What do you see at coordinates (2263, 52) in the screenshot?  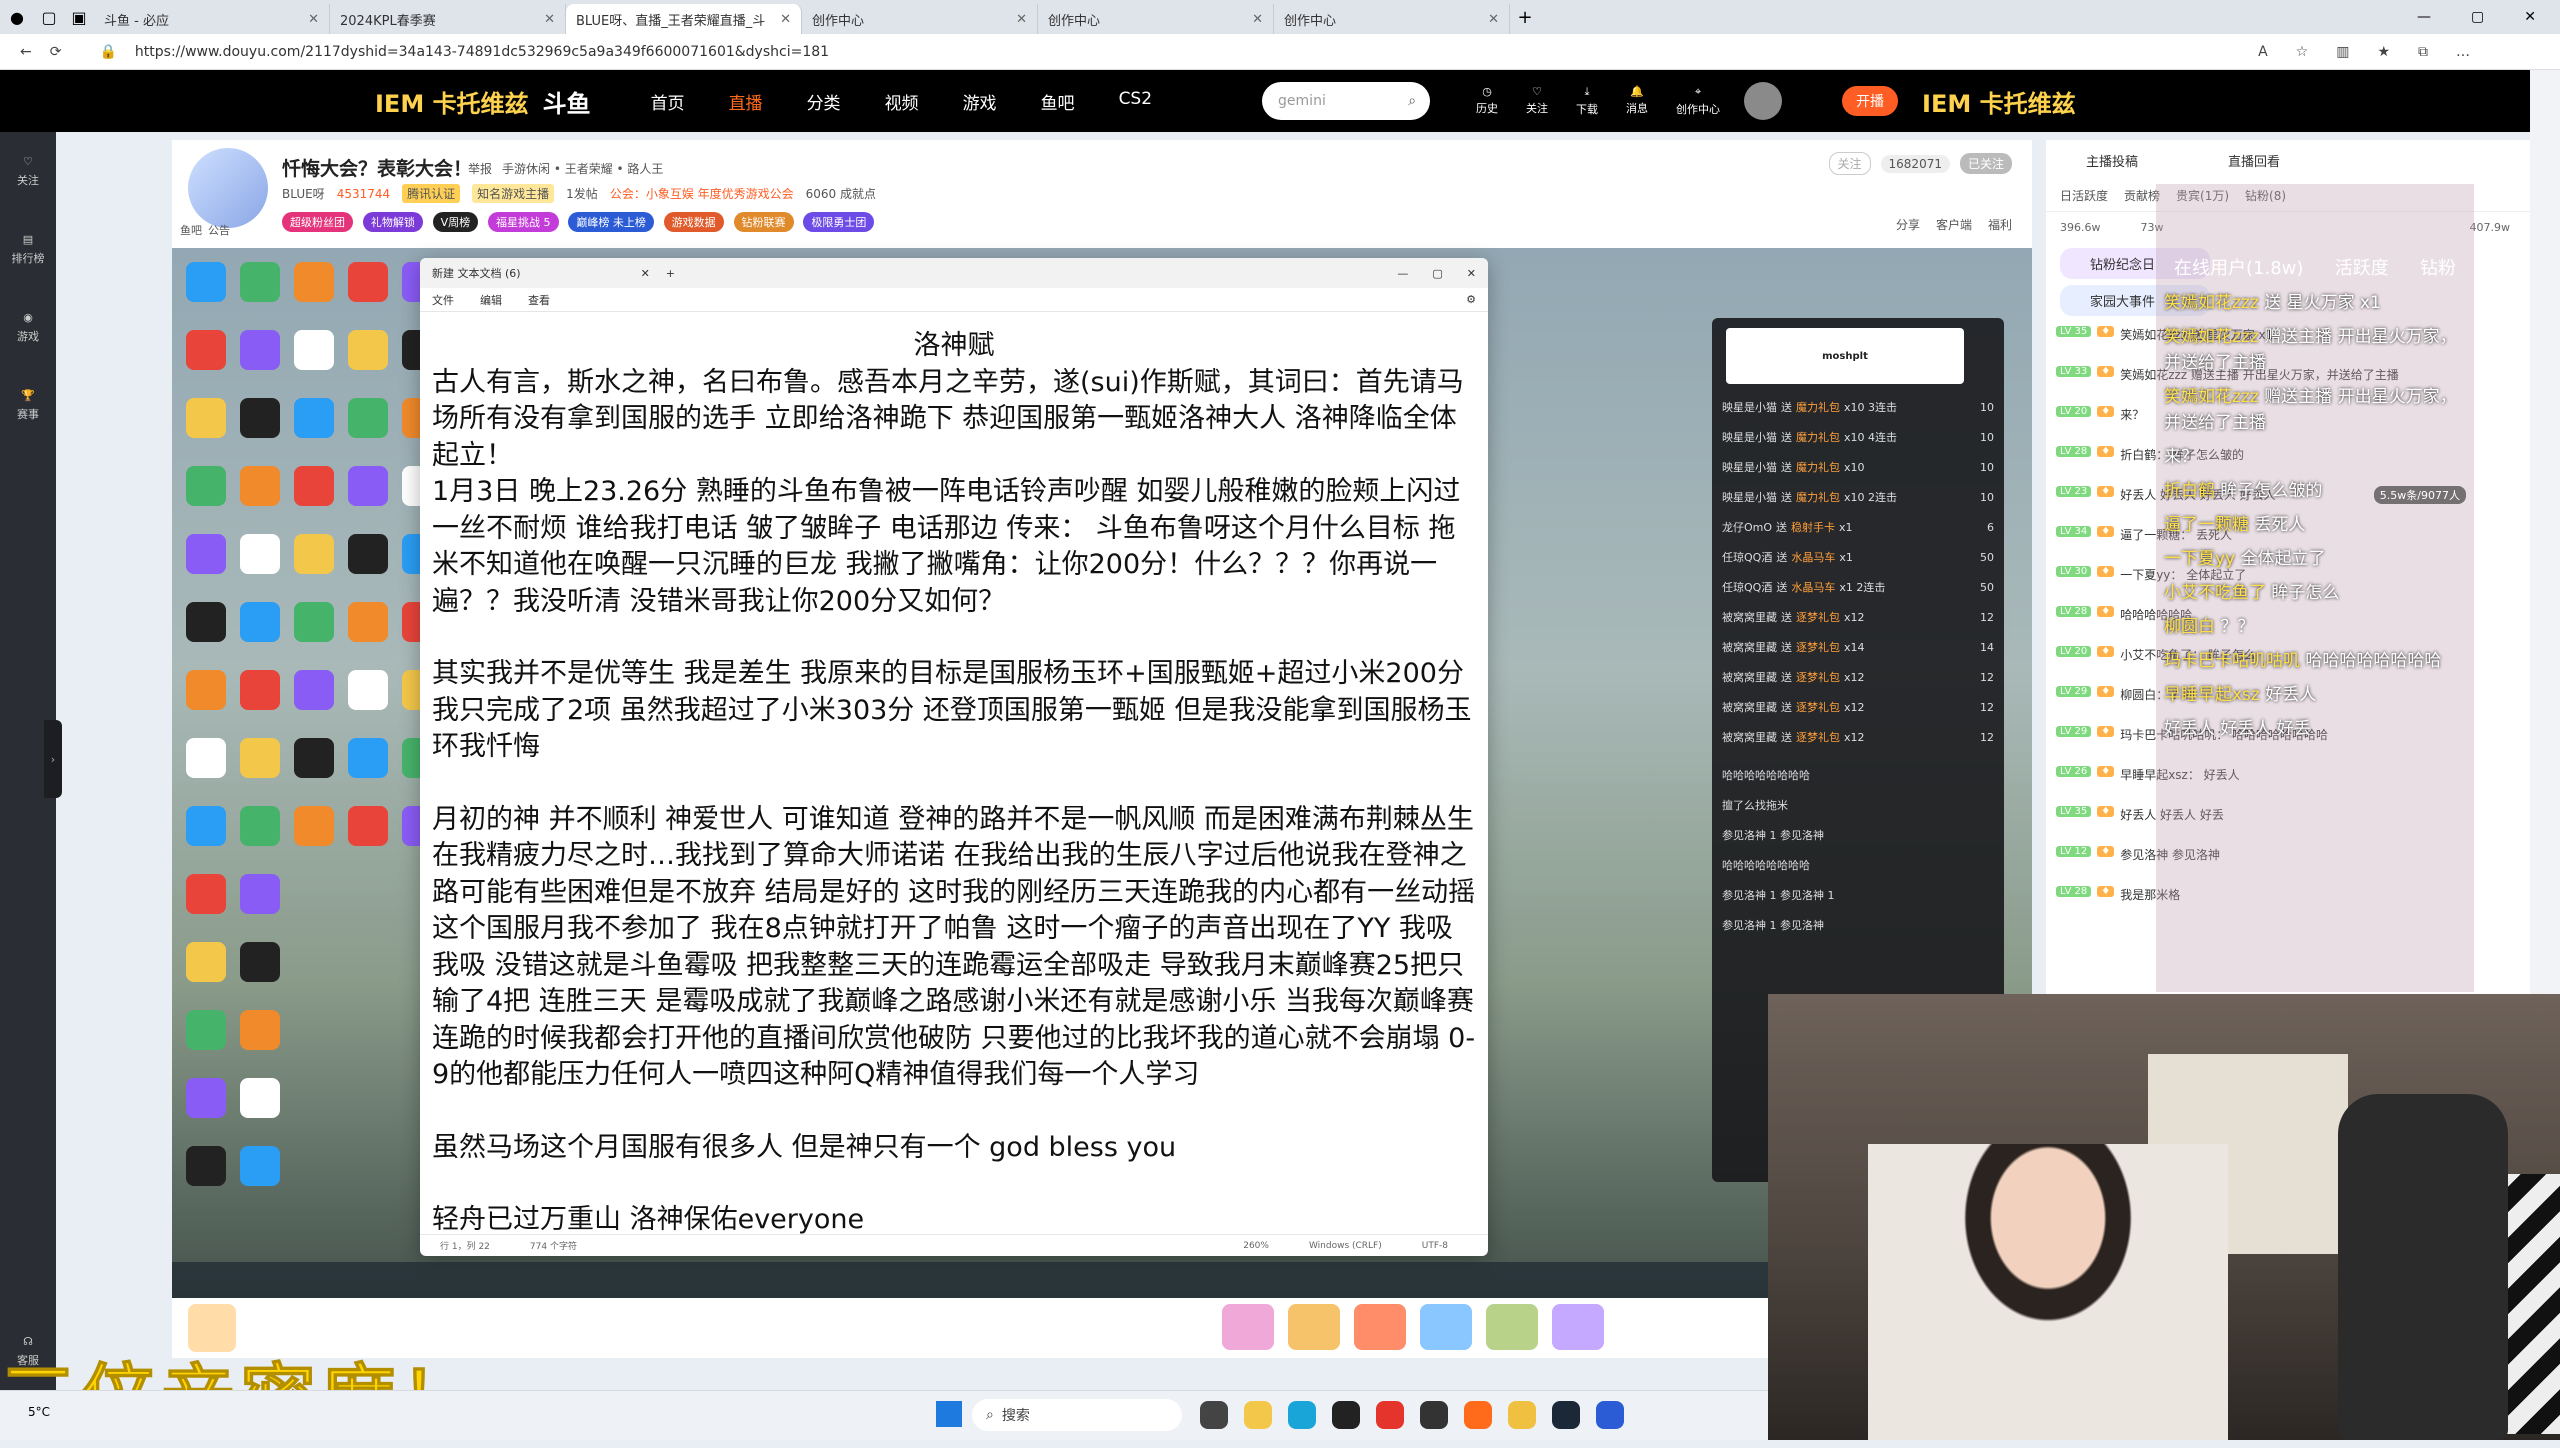 I see `read-aloud-icon: A` at bounding box center [2263, 52].